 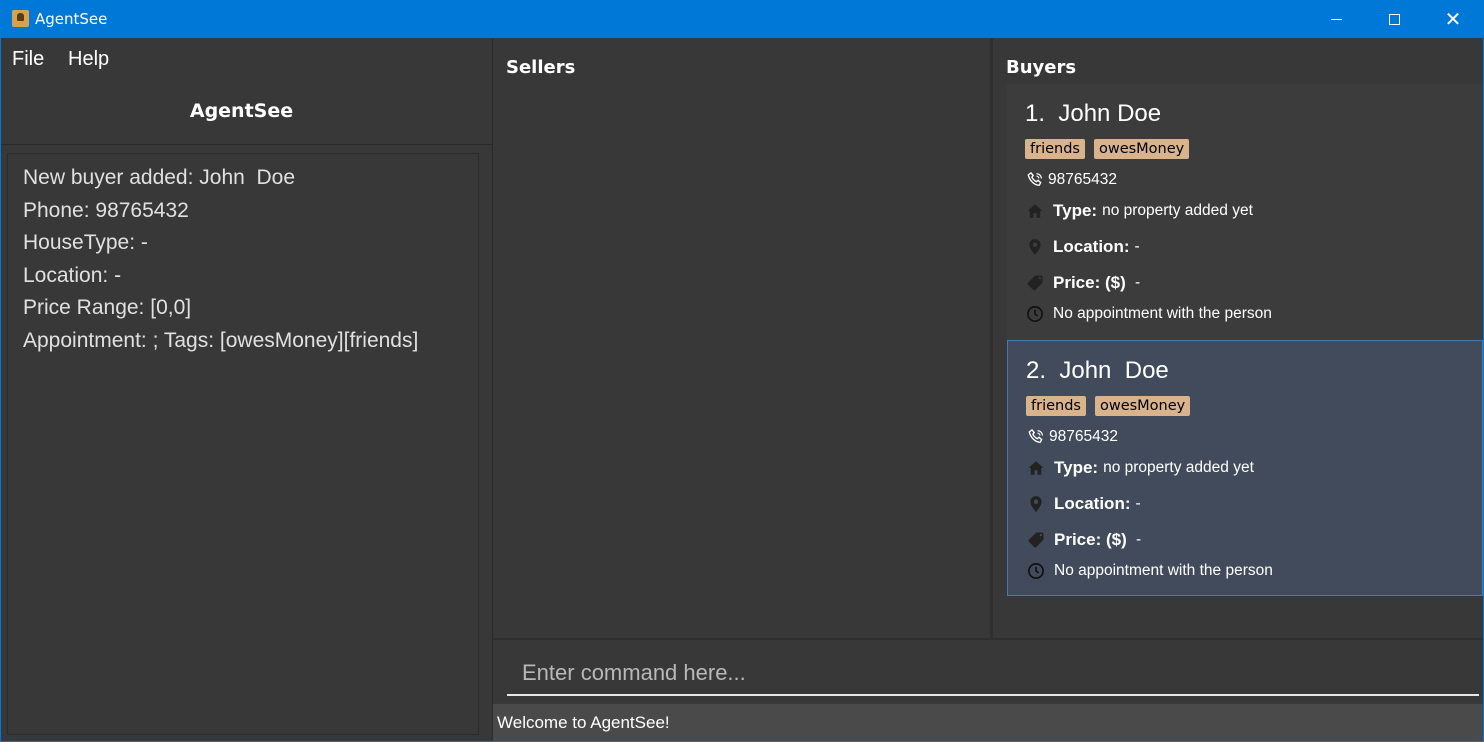 I want to click on menu-bar: File Help, so click(x=246, y=60).